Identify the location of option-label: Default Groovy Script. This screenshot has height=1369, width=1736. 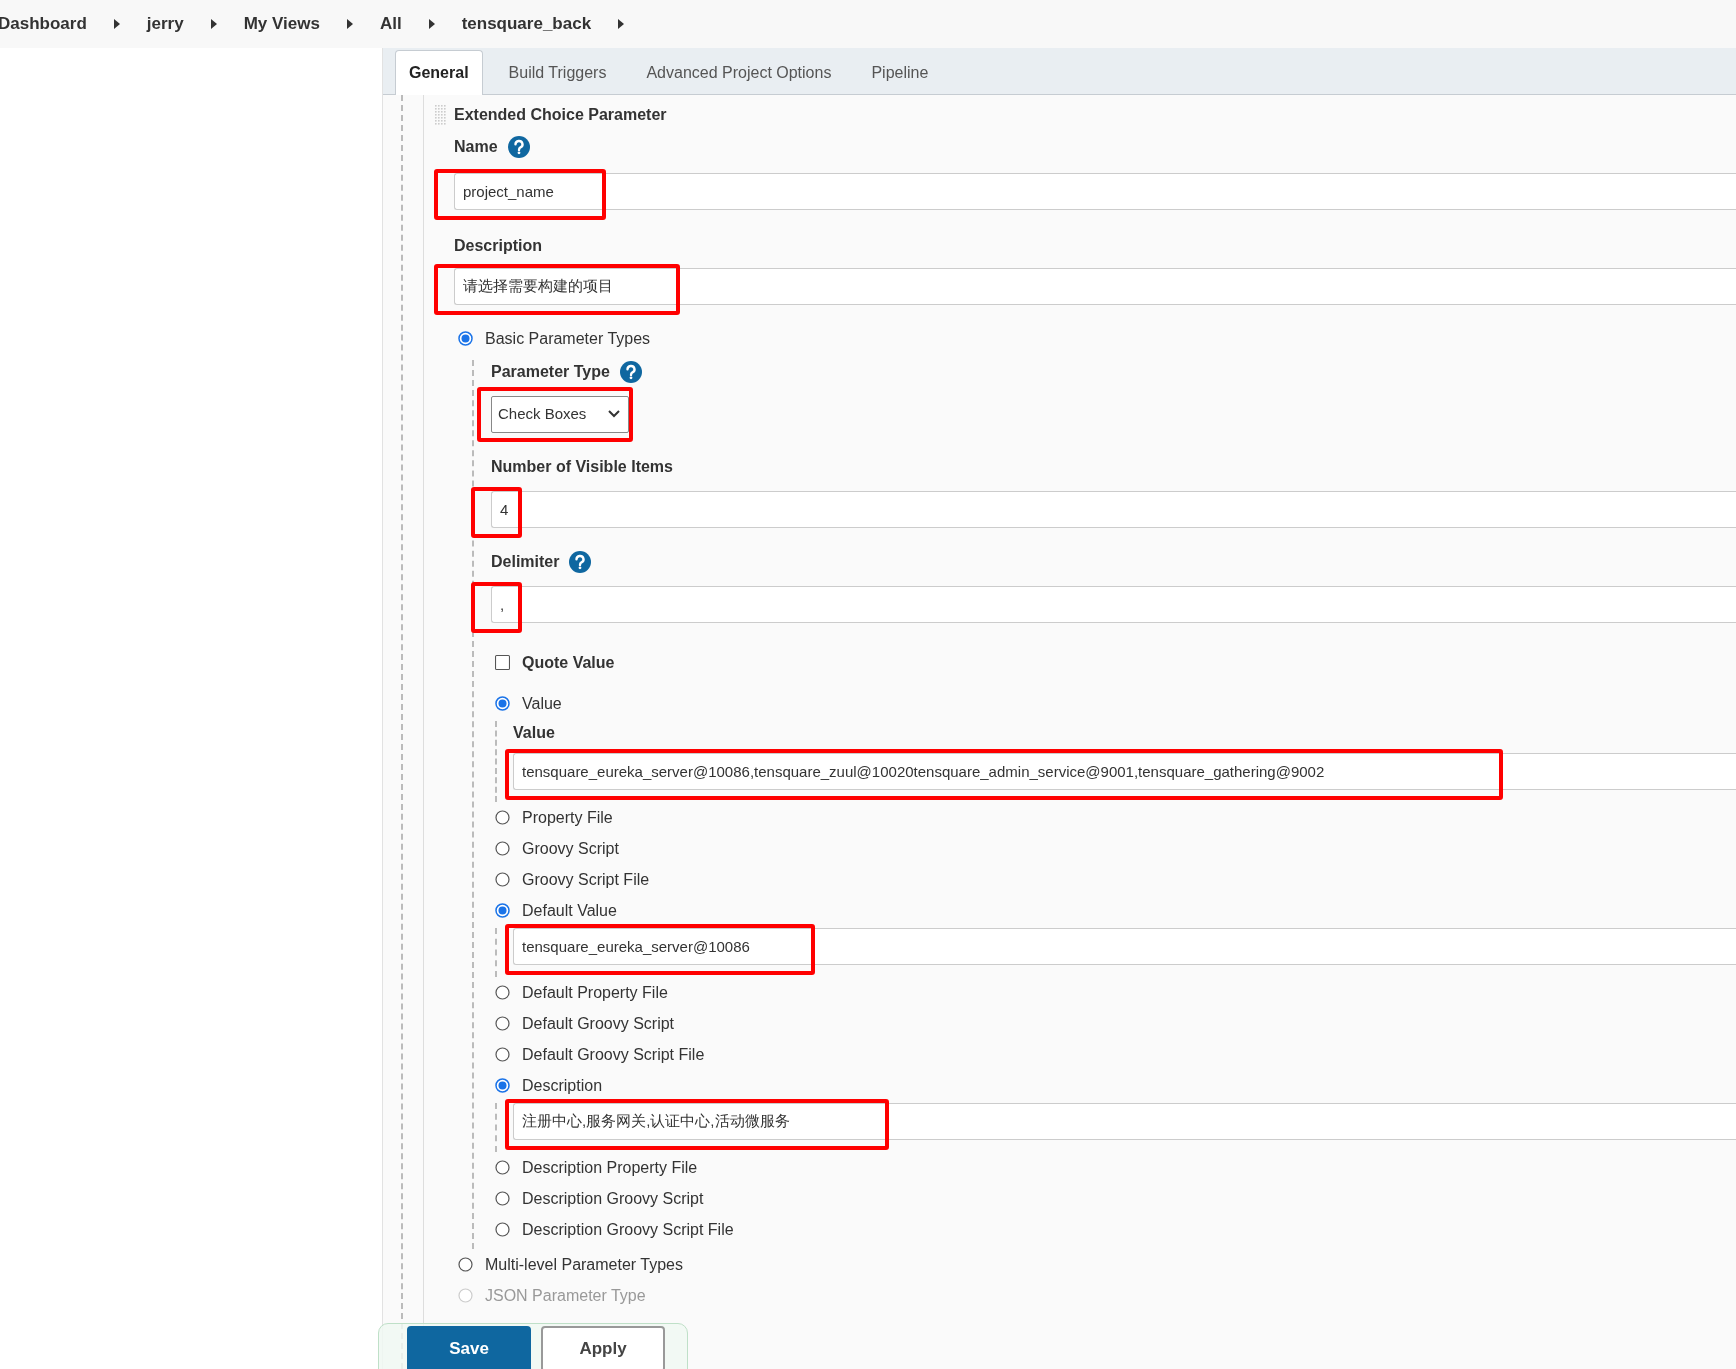
(598, 1023).